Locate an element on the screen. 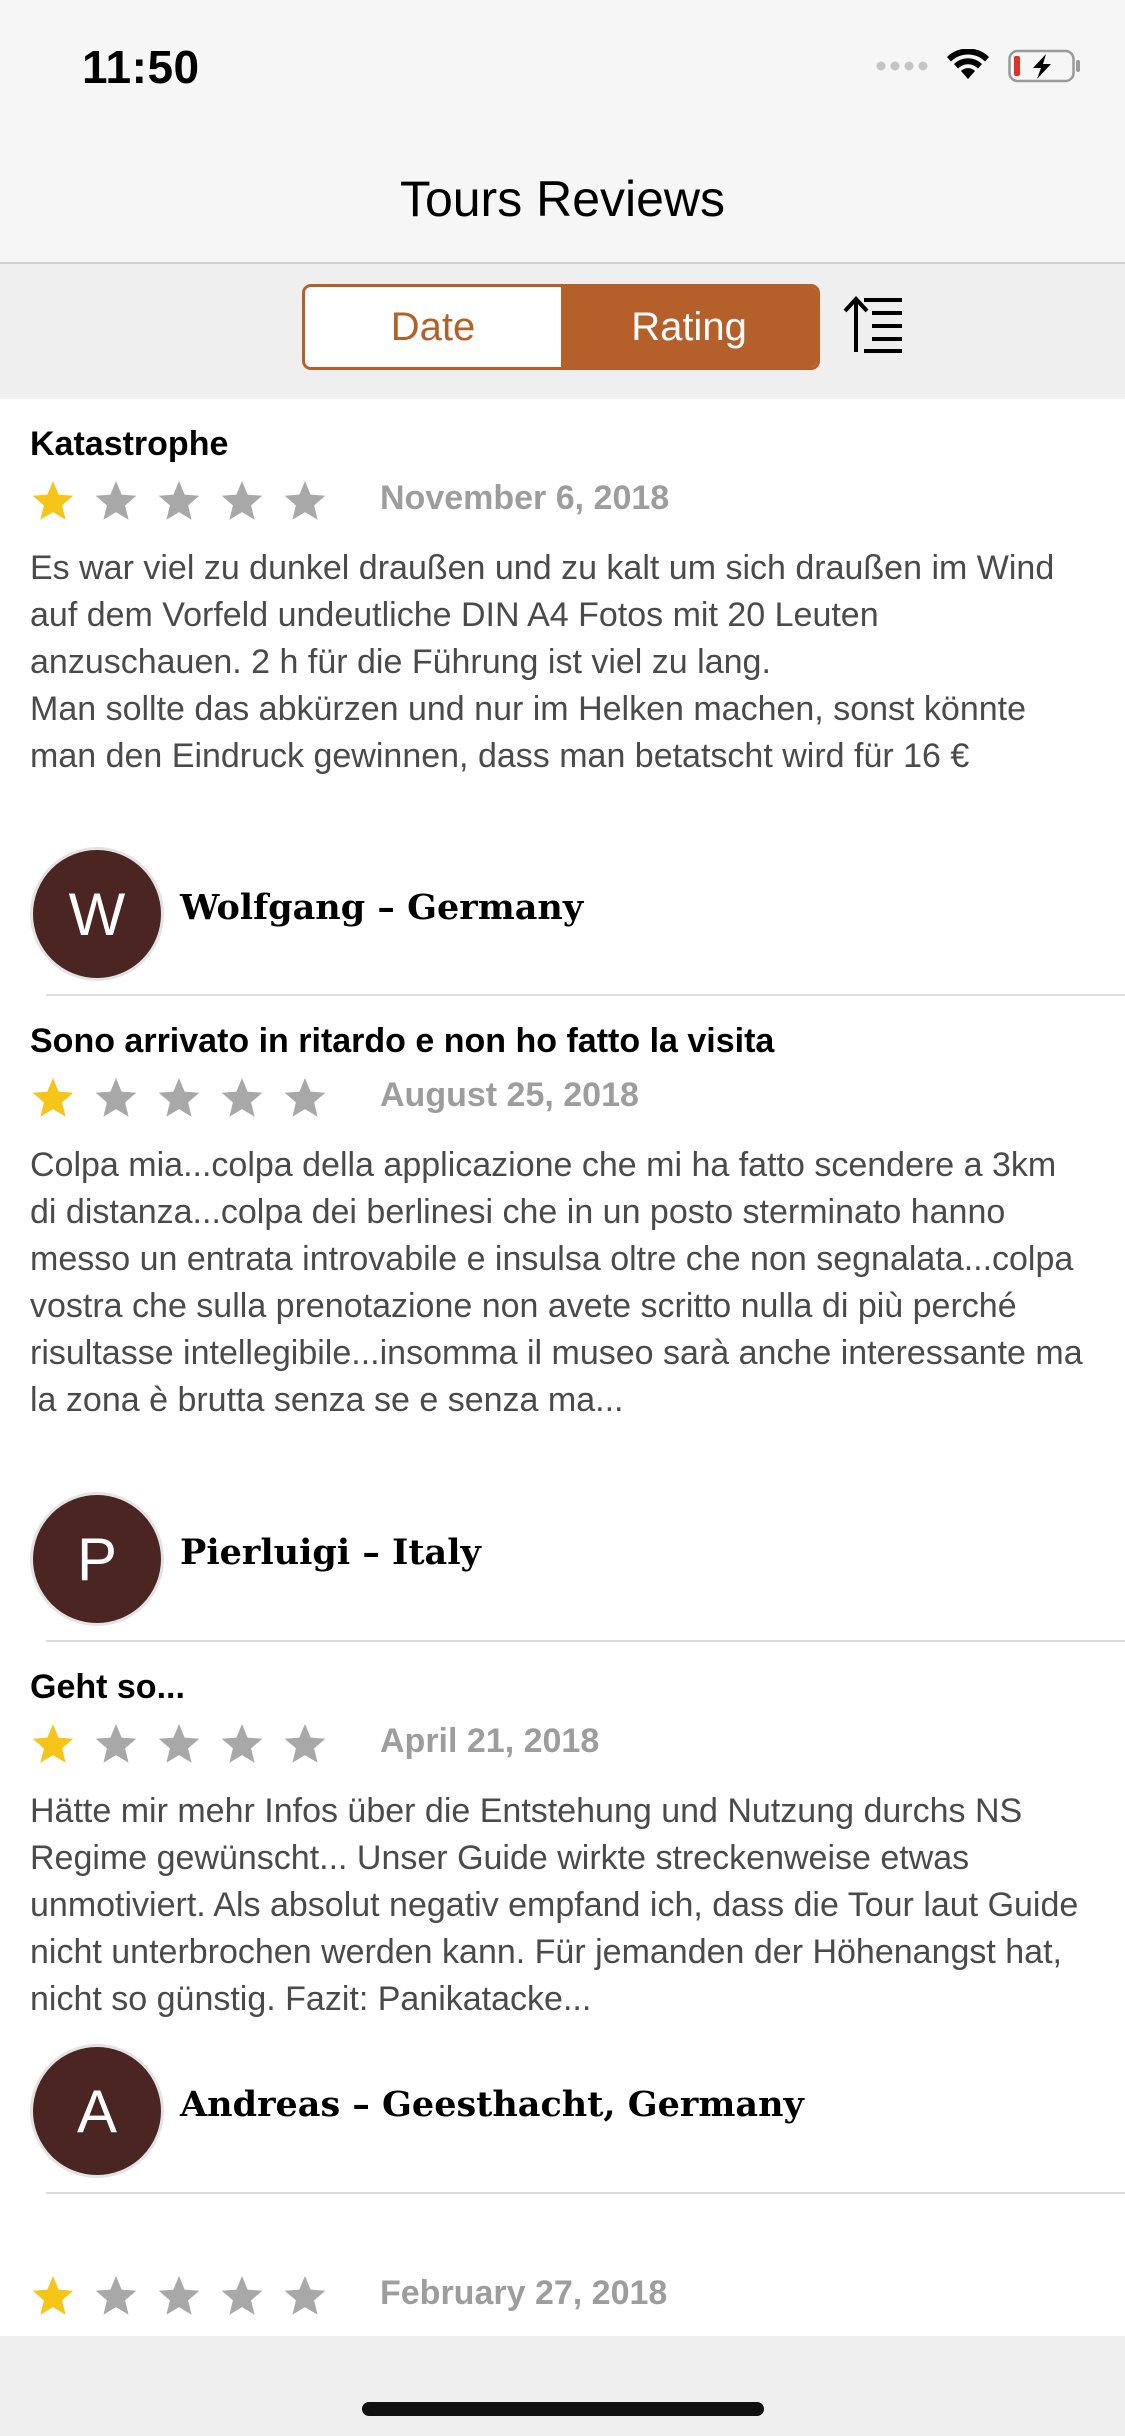  cellular-signal-icon is located at coordinates (902, 68).